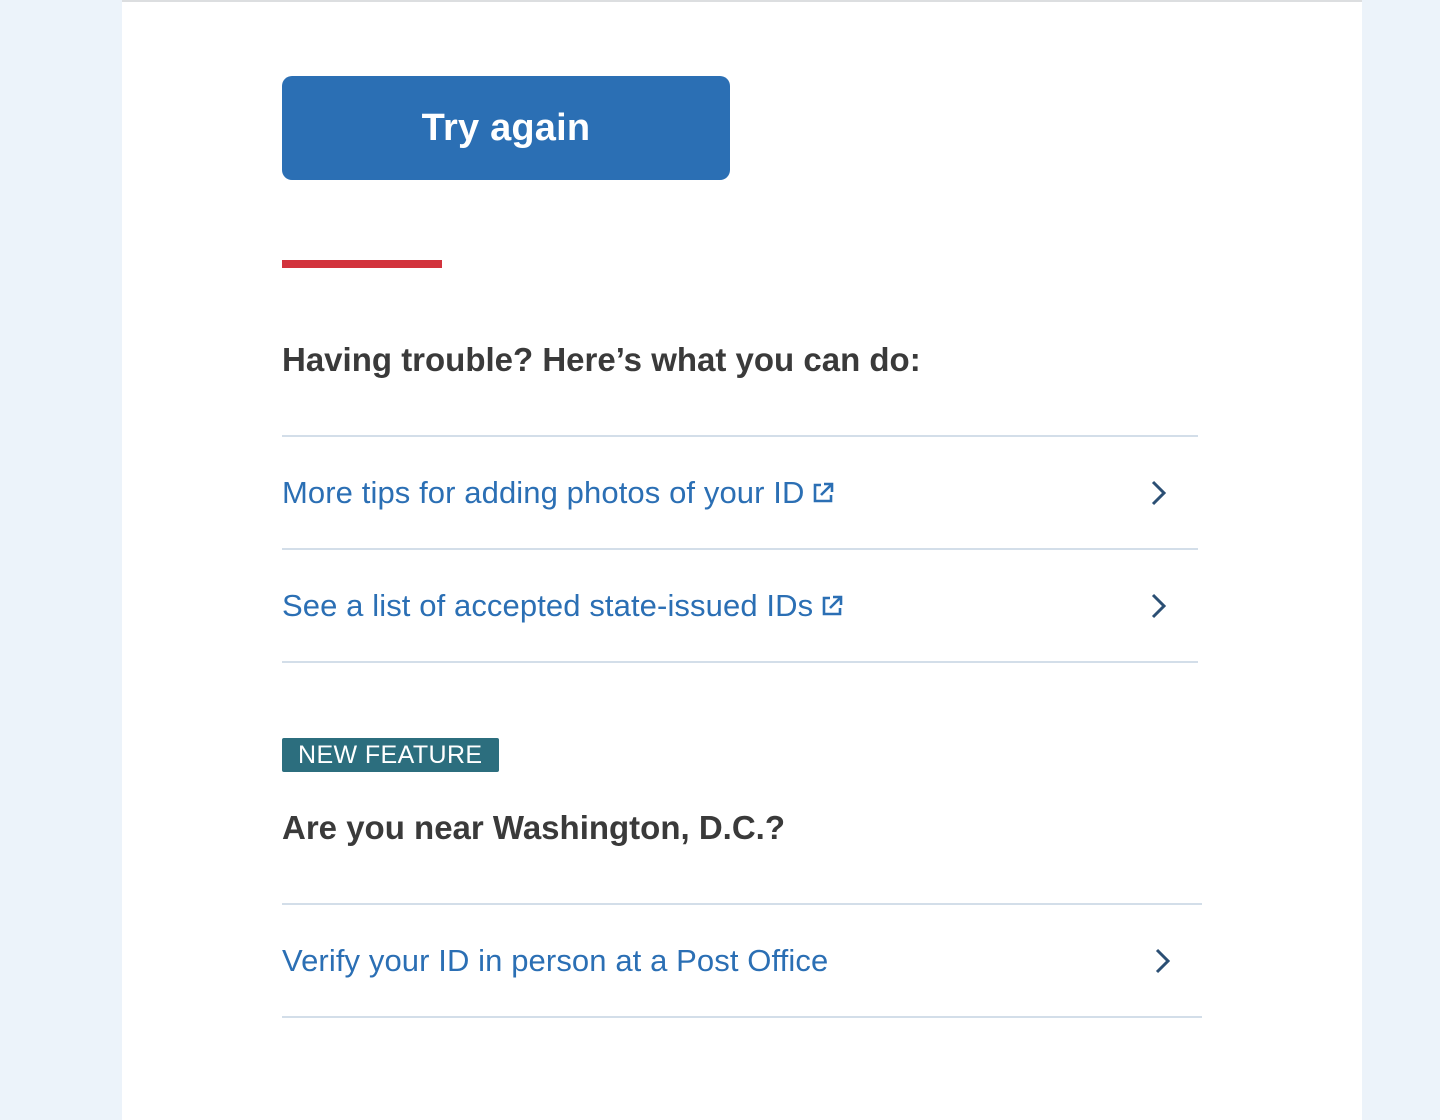 This screenshot has height=1120, width=1440. I want to click on tips-photos-link: More tips for adding photos of your ID, so click(740, 491).